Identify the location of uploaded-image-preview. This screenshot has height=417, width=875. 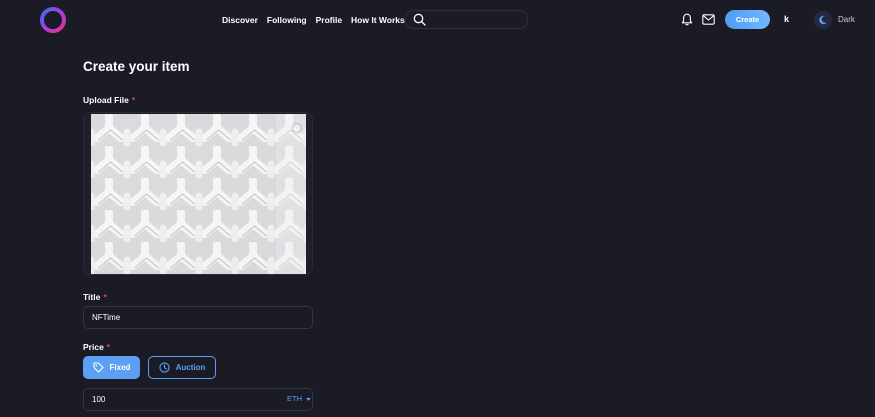
(198, 194).